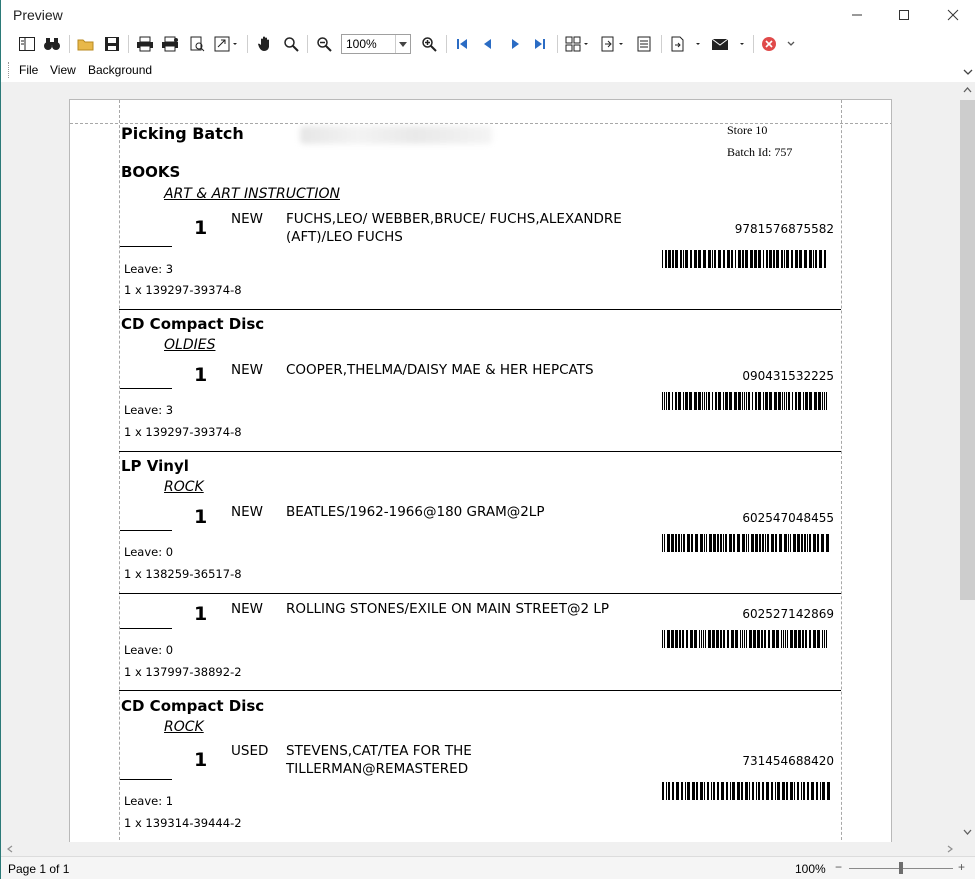 The height and width of the screenshot is (879, 975). What do you see at coordinates (145, 44) in the screenshot?
I see `print-button` at bounding box center [145, 44].